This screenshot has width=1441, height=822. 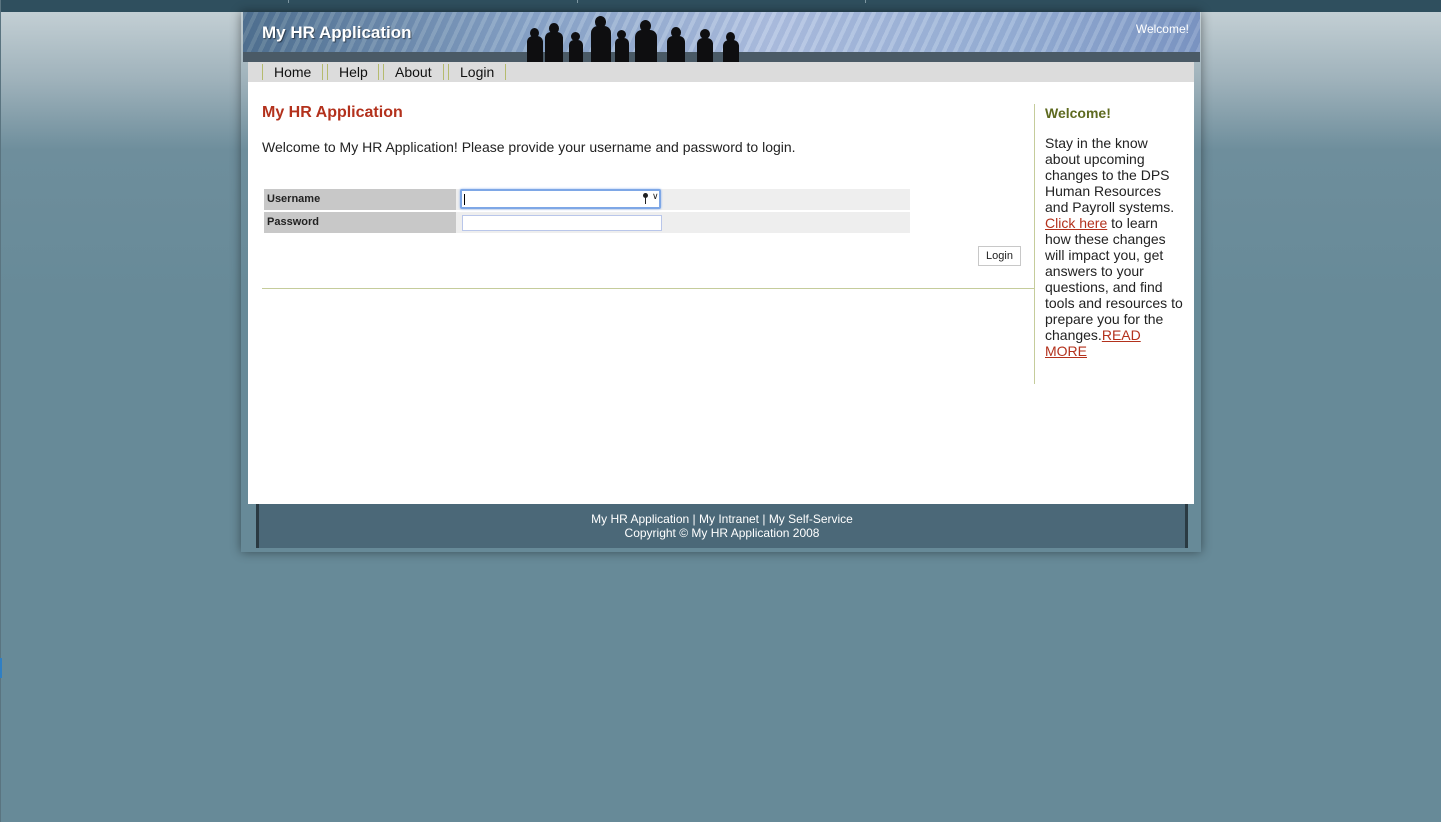 What do you see at coordinates (292, 72) in the screenshot?
I see `nav-item-home: Home` at bounding box center [292, 72].